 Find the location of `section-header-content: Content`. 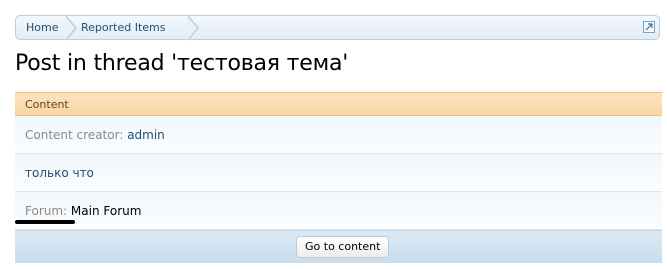

section-header-content: Content is located at coordinates (338, 104).